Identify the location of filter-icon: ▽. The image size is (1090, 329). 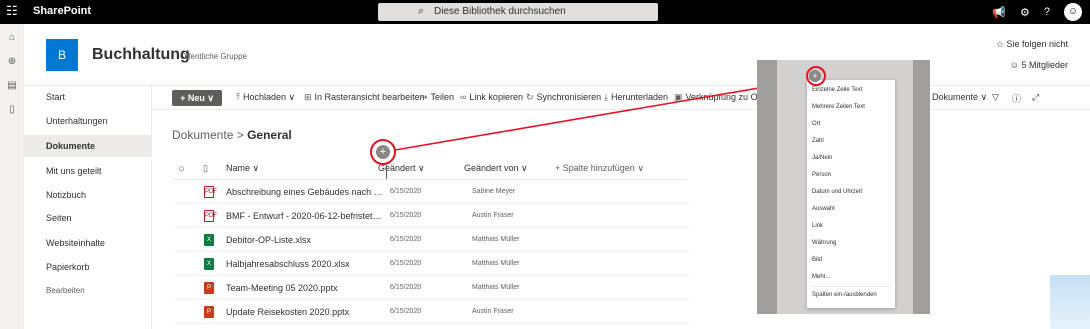
(995, 97).